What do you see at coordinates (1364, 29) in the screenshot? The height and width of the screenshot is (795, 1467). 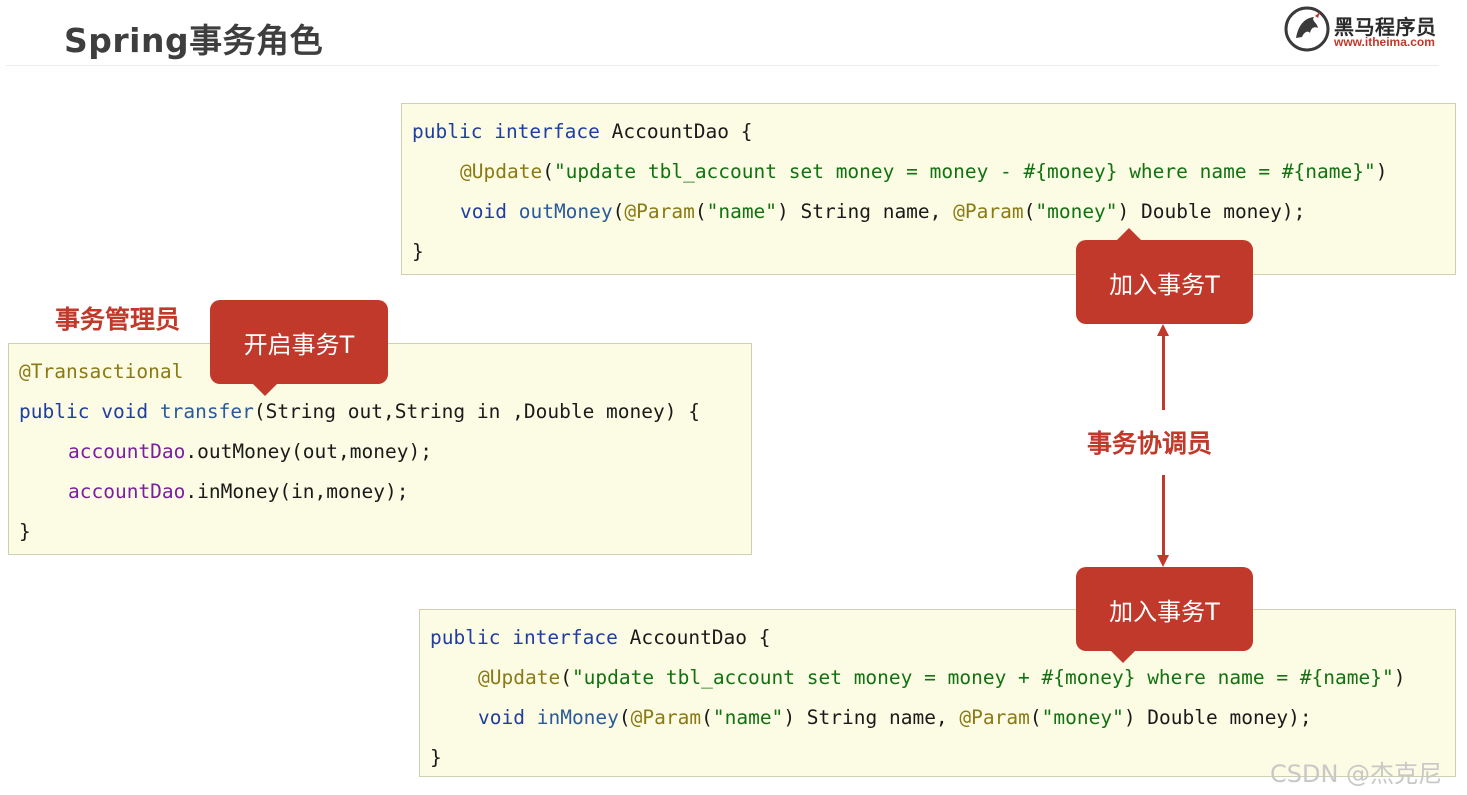 I see `brand-logo: 黑马程序员 www.itheima.com` at bounding box center [1364, 29].